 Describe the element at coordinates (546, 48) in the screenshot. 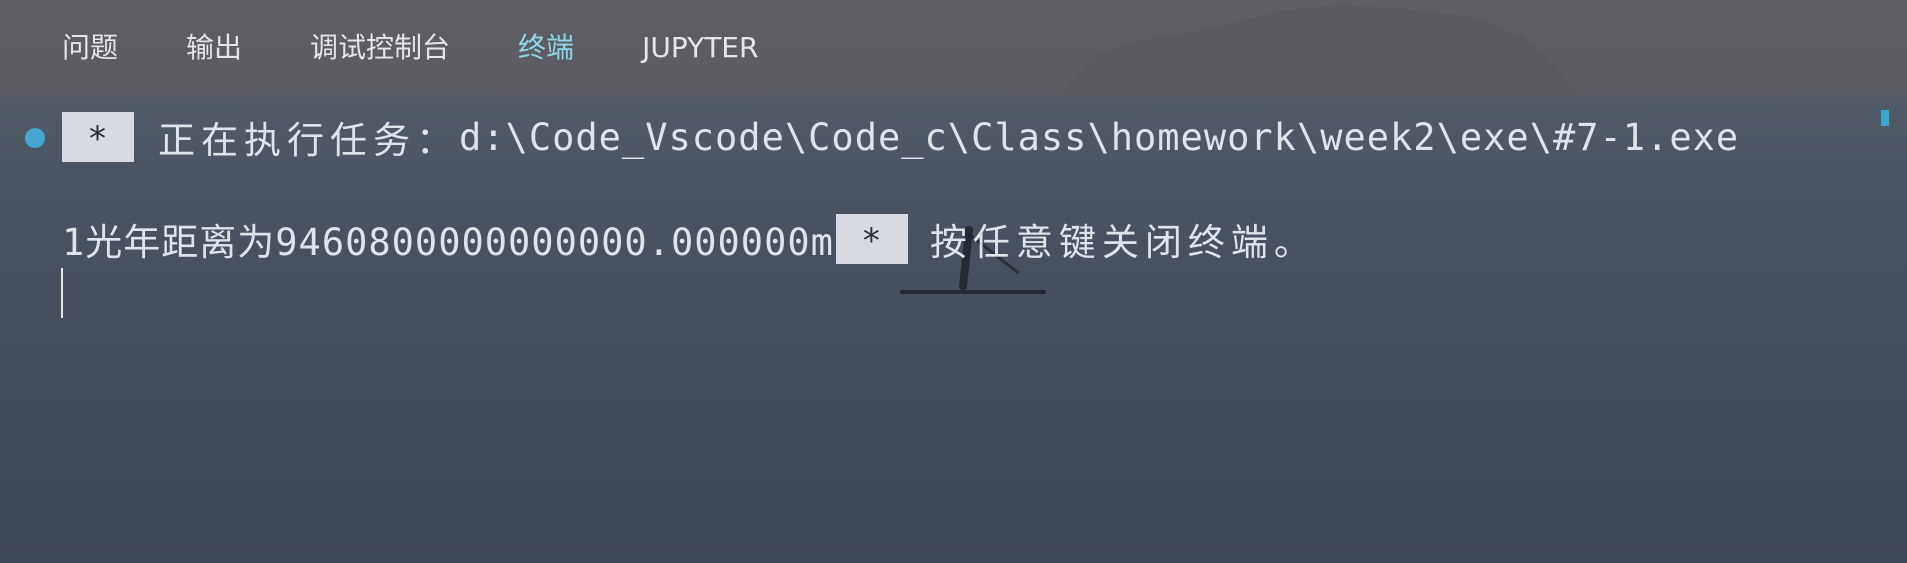

I see `tab-terminal: 终端` at that location.